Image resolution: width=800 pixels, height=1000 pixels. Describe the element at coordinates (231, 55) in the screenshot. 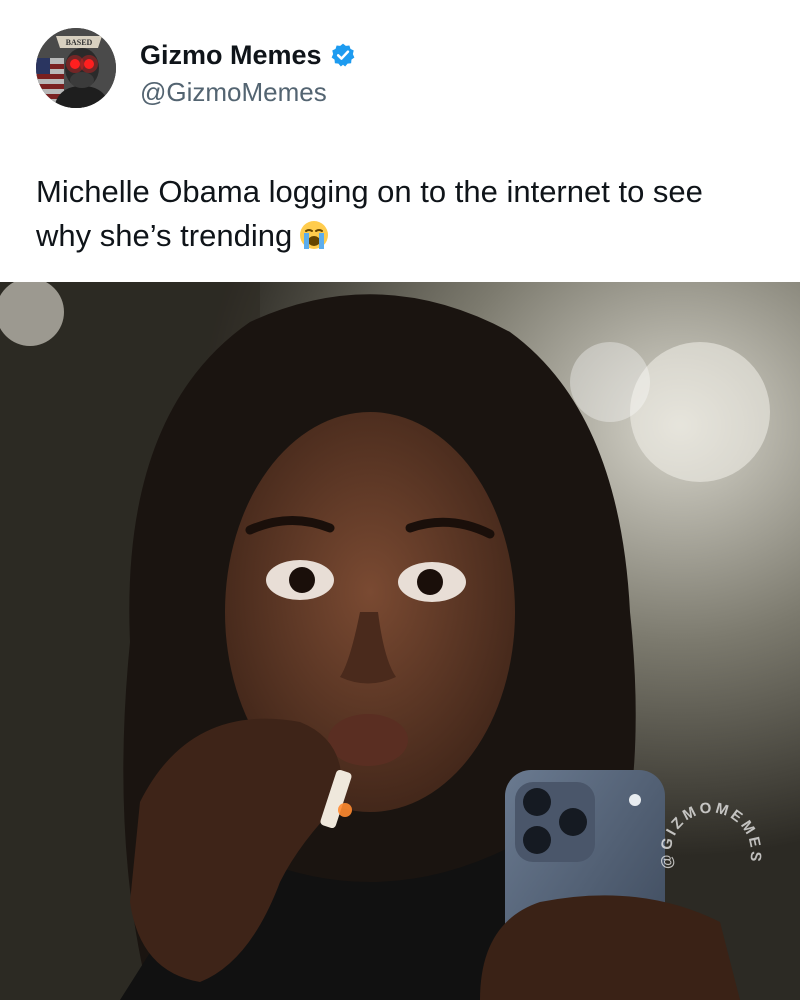

I see `author-display-name: Gizmo Memes` at that location.